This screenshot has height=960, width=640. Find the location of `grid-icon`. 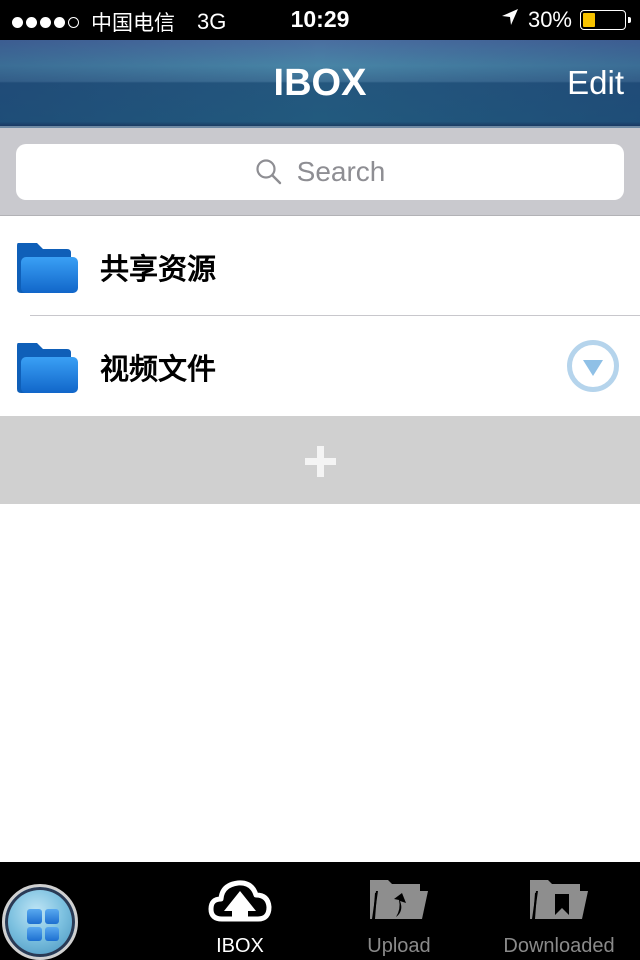

grid-icon is located at coordinates (43, 925).